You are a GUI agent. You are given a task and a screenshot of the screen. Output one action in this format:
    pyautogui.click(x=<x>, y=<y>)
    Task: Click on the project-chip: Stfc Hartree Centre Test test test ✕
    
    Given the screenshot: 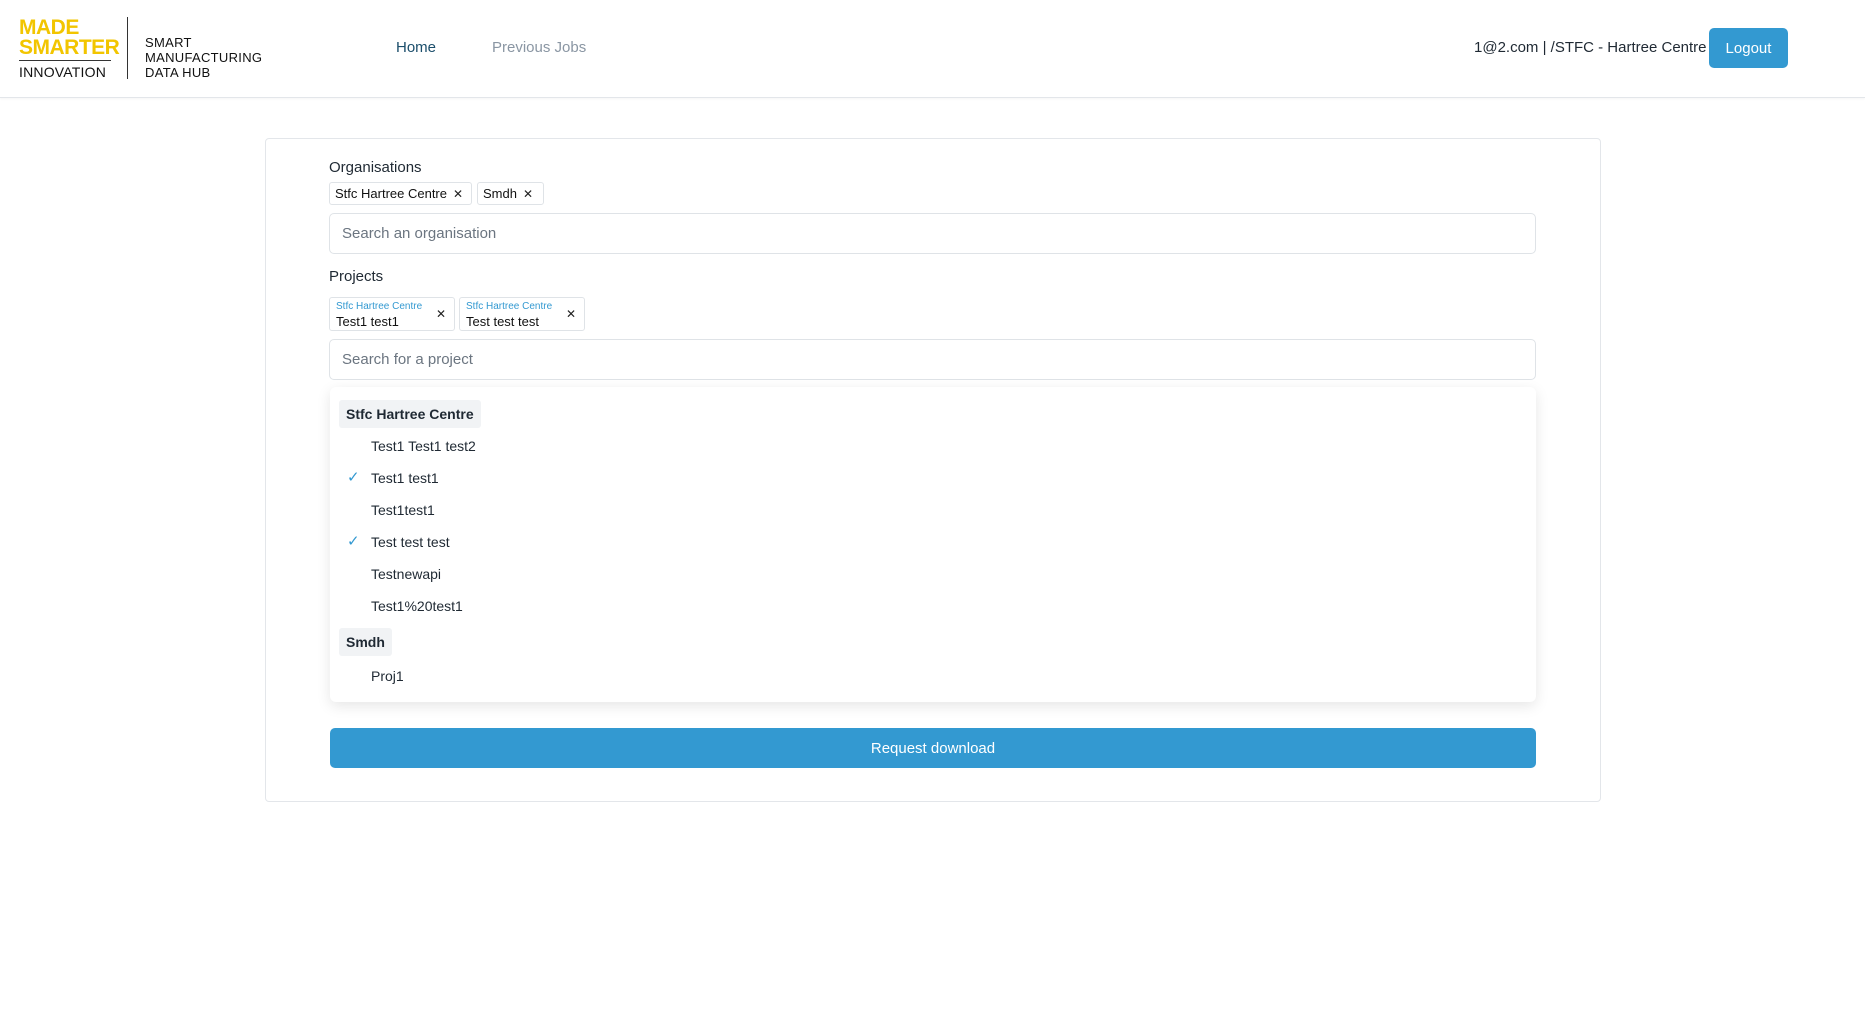 What is the action you would take?
    pyautogui.click(x=522, y=314)
    